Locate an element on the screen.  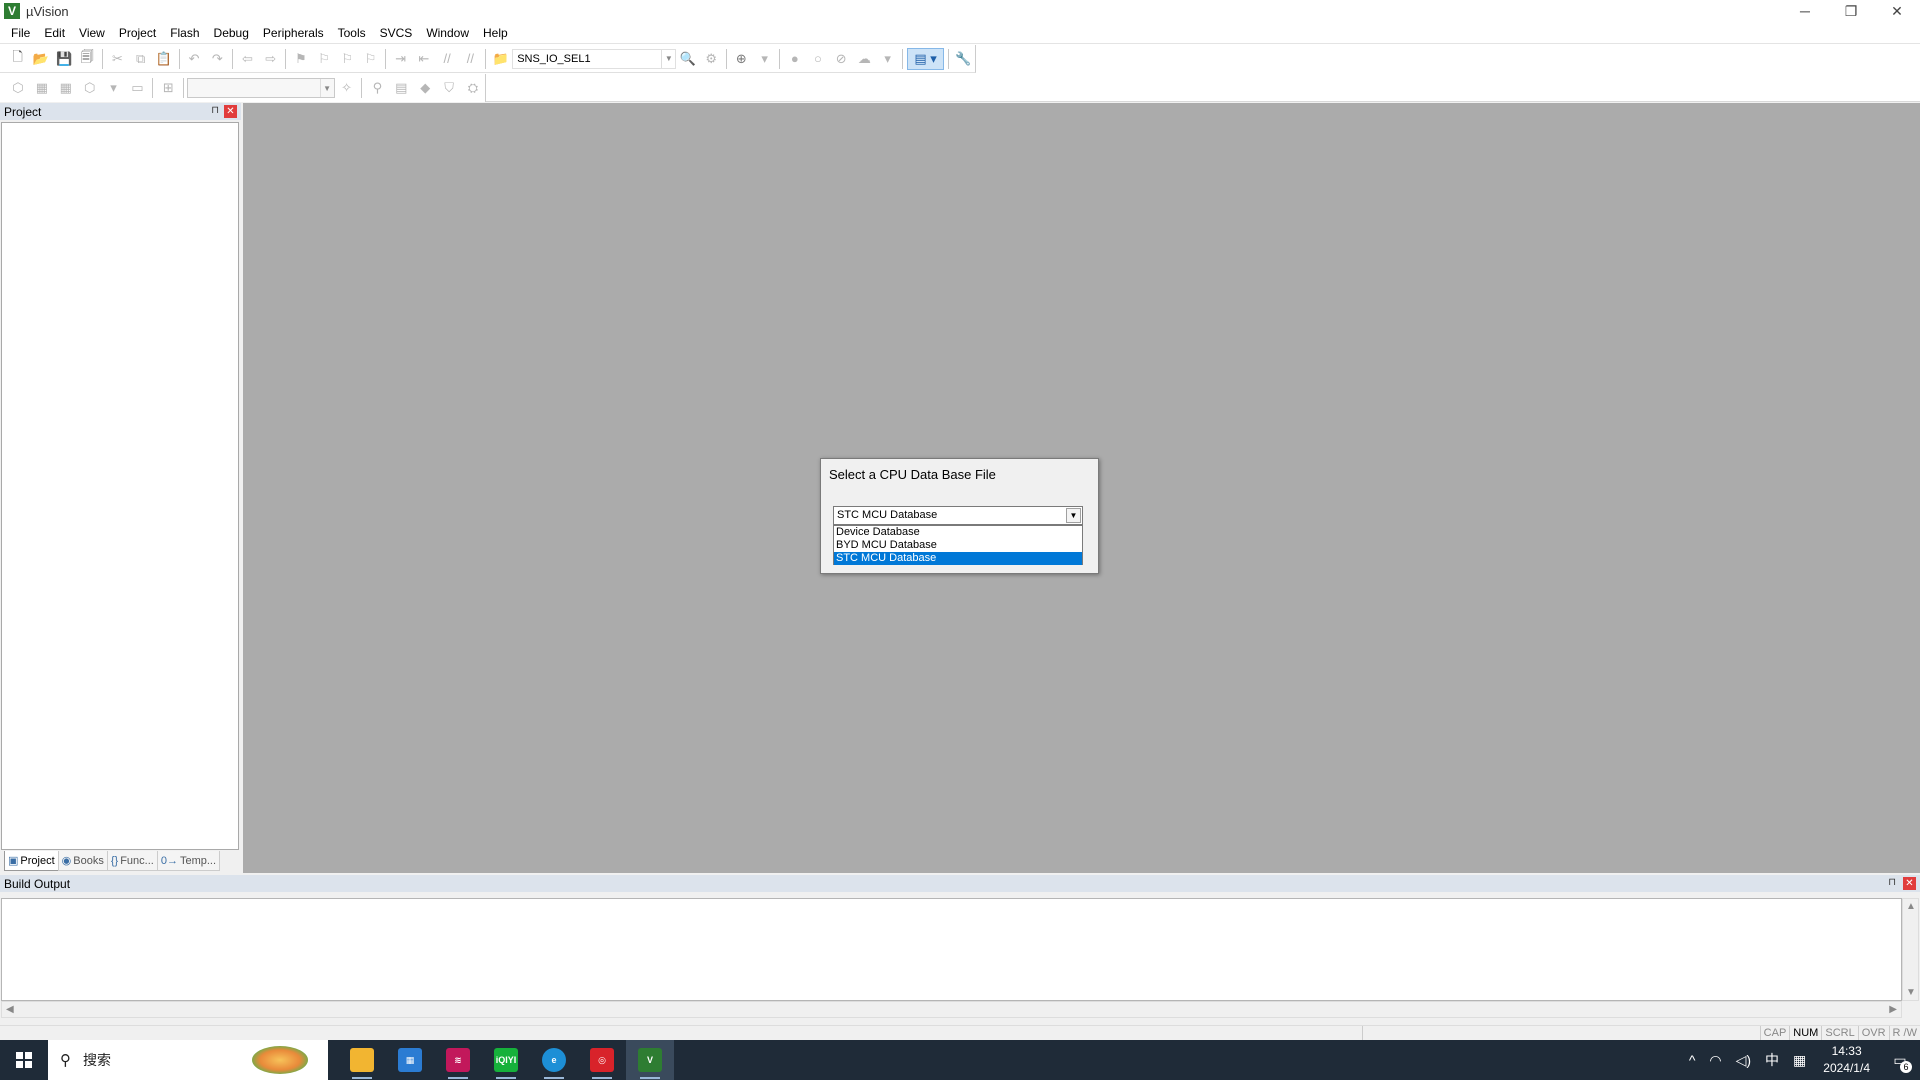
option-device-database: Device Database is located at coordinates (958, 532).